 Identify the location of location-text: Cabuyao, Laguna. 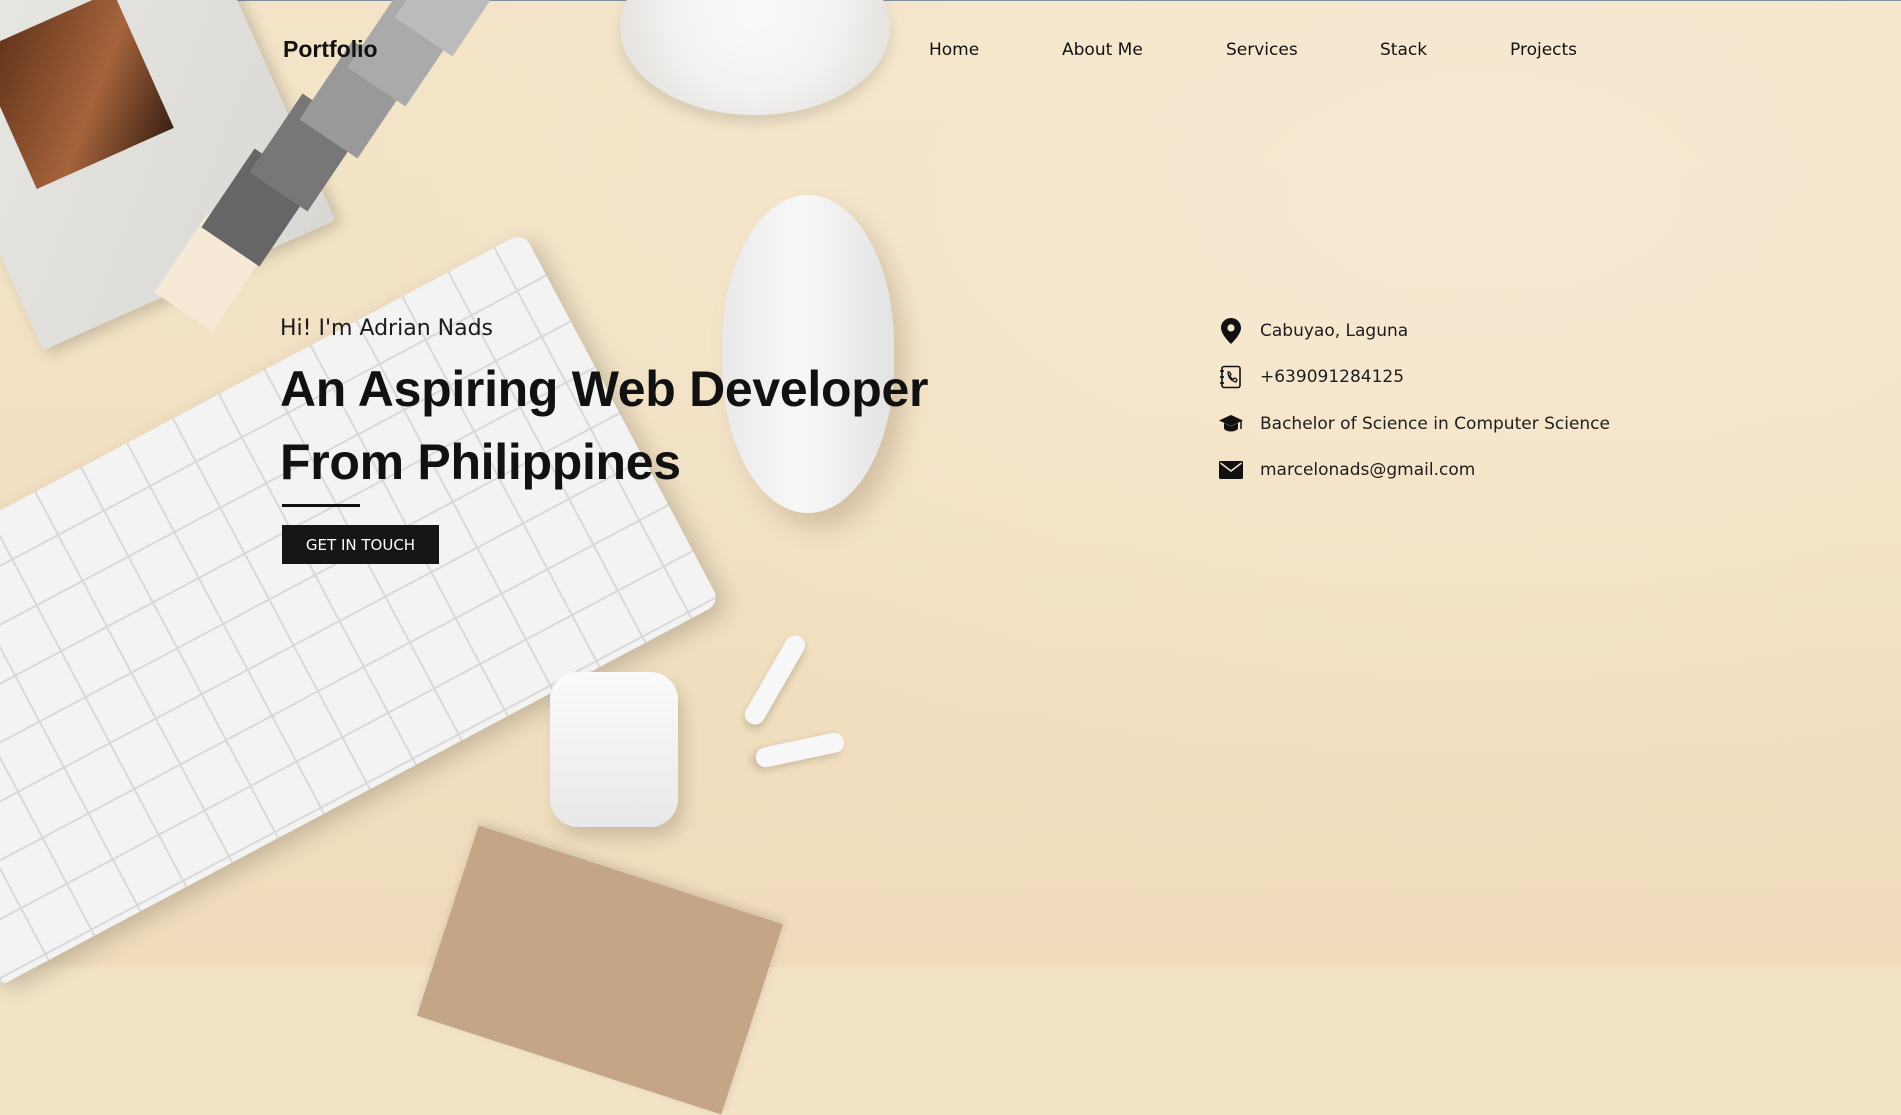
(1334, 331).